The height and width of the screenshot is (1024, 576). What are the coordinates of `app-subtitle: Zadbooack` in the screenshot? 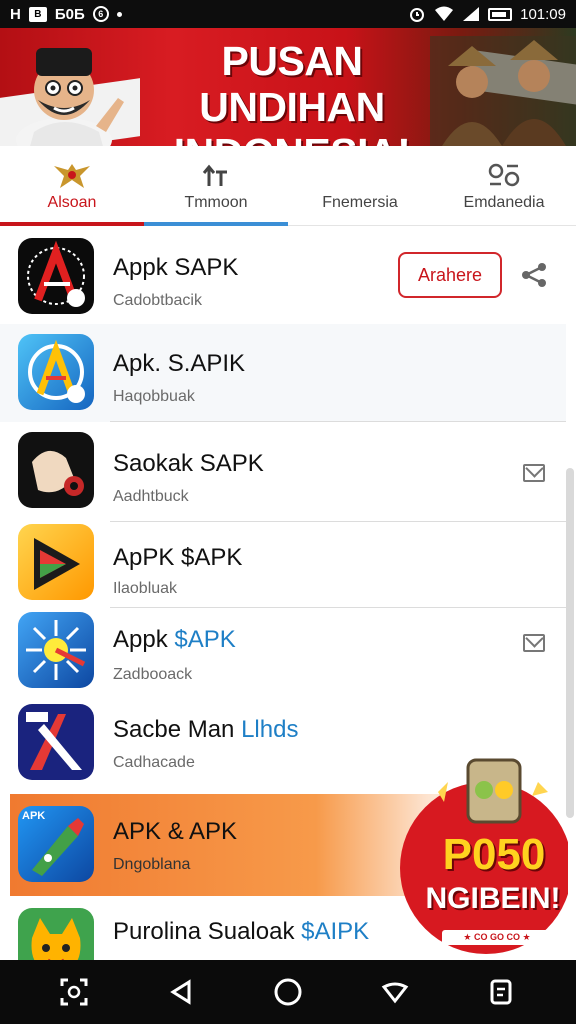 It's located at (153, 674).